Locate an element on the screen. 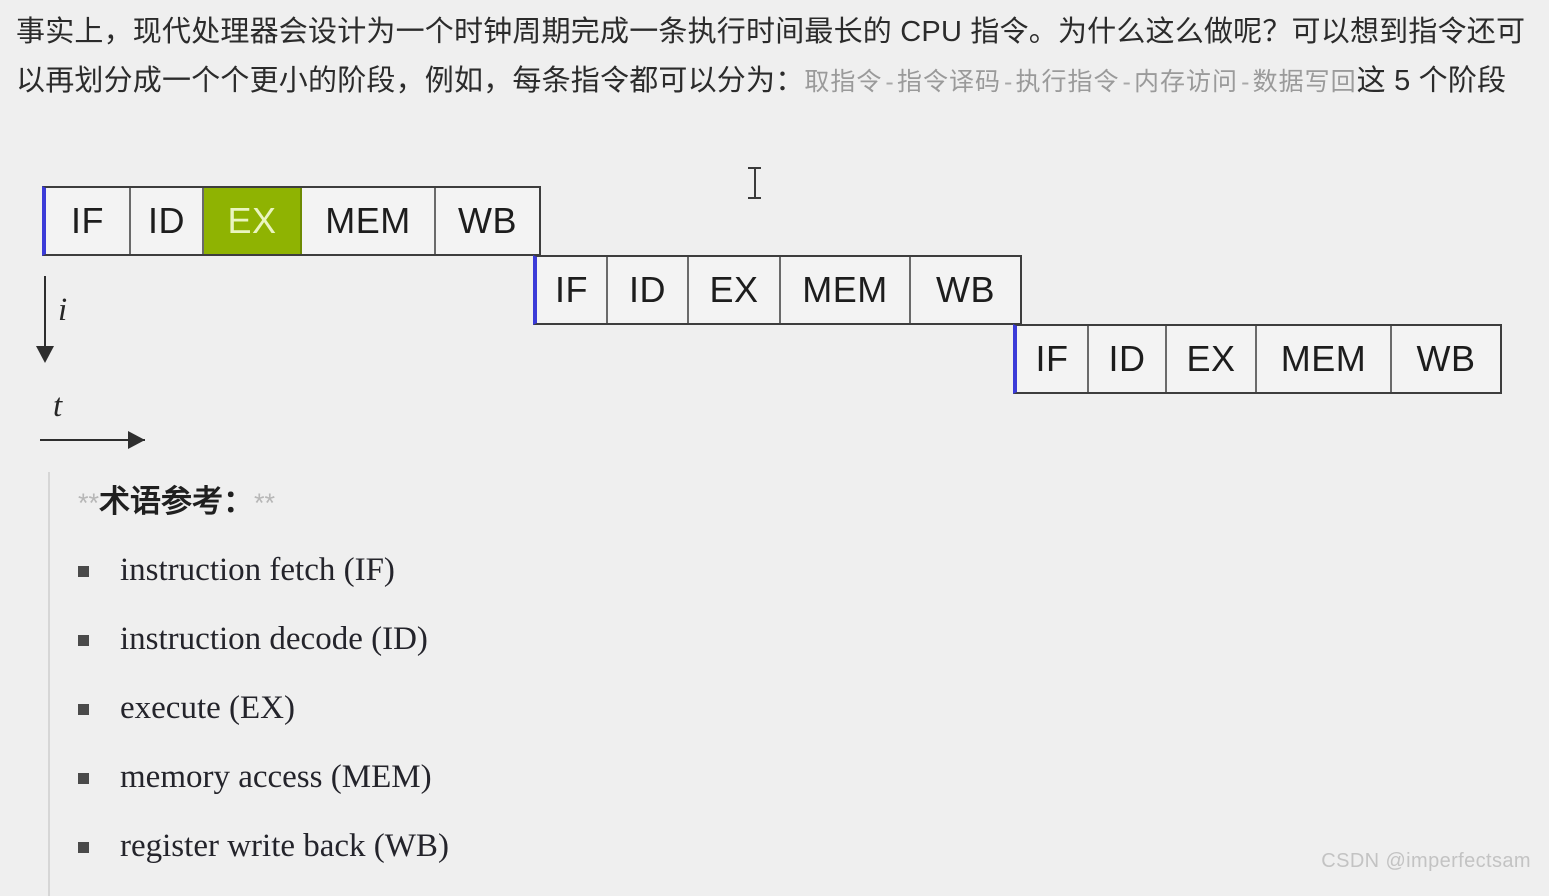 The image size is (1549, 896). list-item: register write back (WB) is located at coordinates (663, 846).